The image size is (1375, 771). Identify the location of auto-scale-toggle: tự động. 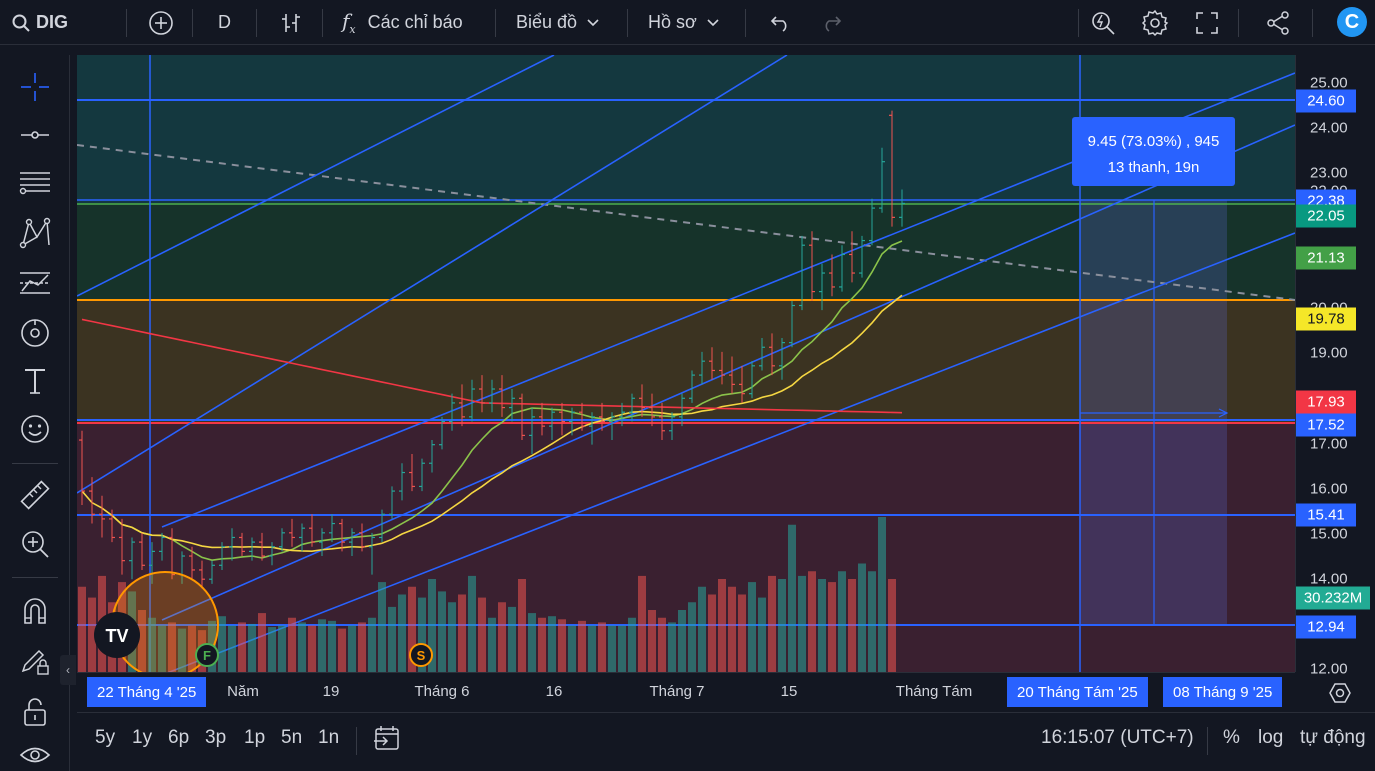
(1333, 738).